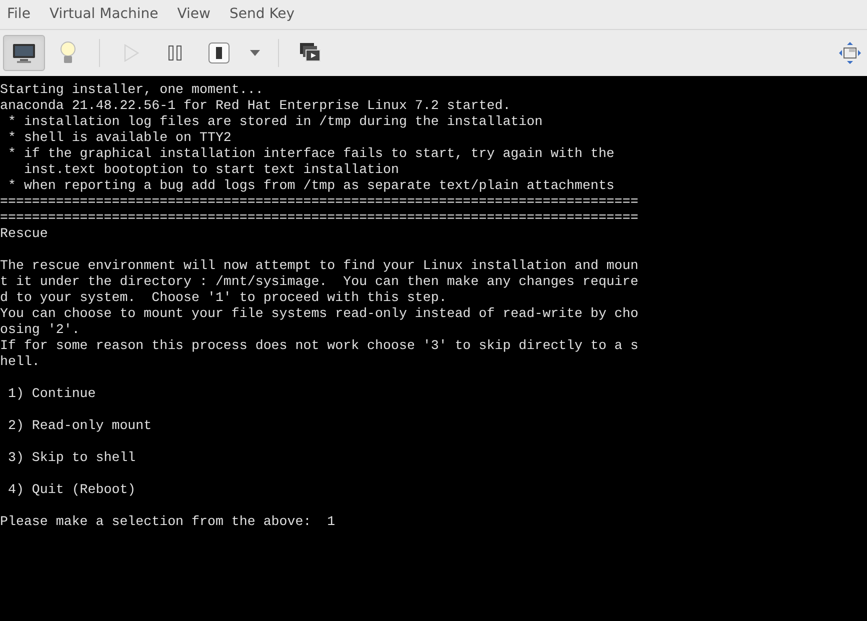 The width and height of the screenshot is (867, 621). Describe the element at coordinates (194, 14) in the screenshot. I see `menu-item: View` at that location.